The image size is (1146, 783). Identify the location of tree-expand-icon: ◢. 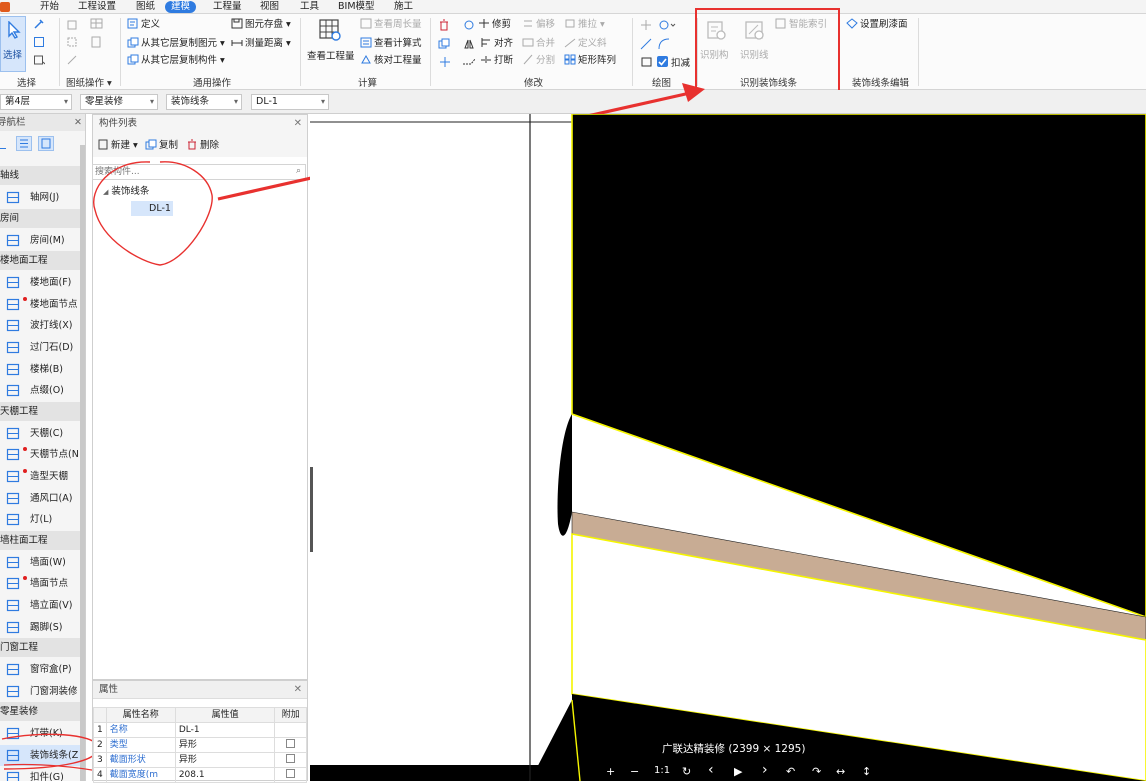
(105, 192).